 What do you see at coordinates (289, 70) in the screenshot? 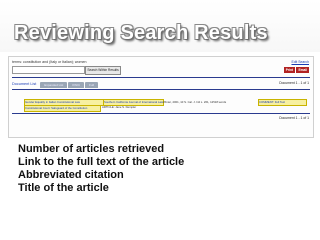
I see `print-button: Print` at bounding box center [289, 70].